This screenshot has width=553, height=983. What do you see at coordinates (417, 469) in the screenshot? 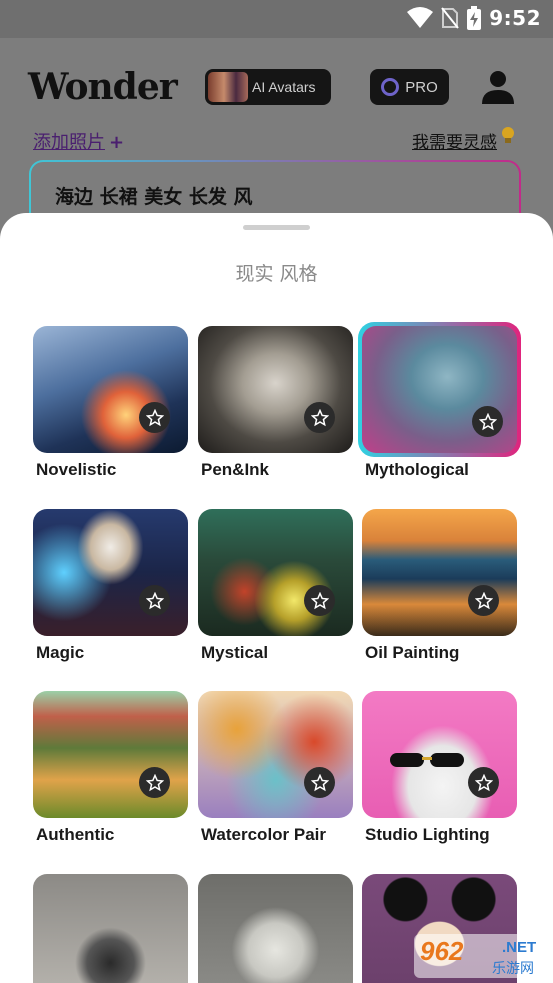
I see `style-label: Mythological` at bounding box center [417, 469].